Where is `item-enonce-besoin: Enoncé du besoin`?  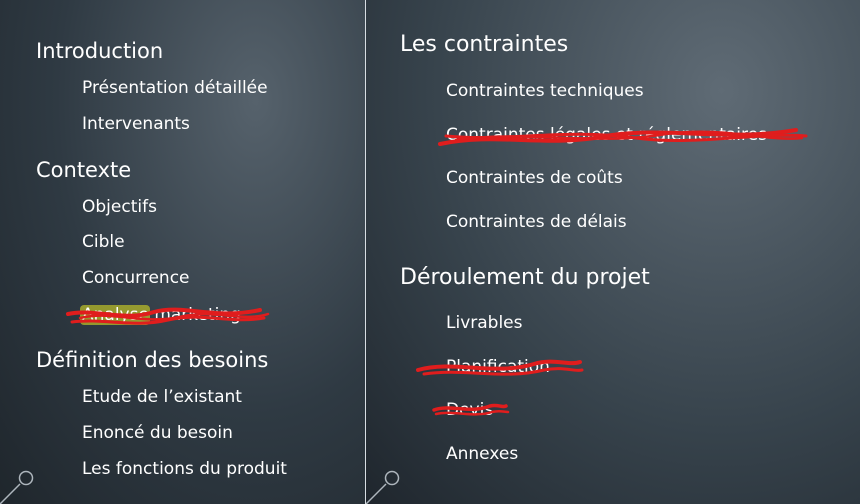
item-enonce-besoin: Enoncé du besoin is located at coordinates (157, 433).